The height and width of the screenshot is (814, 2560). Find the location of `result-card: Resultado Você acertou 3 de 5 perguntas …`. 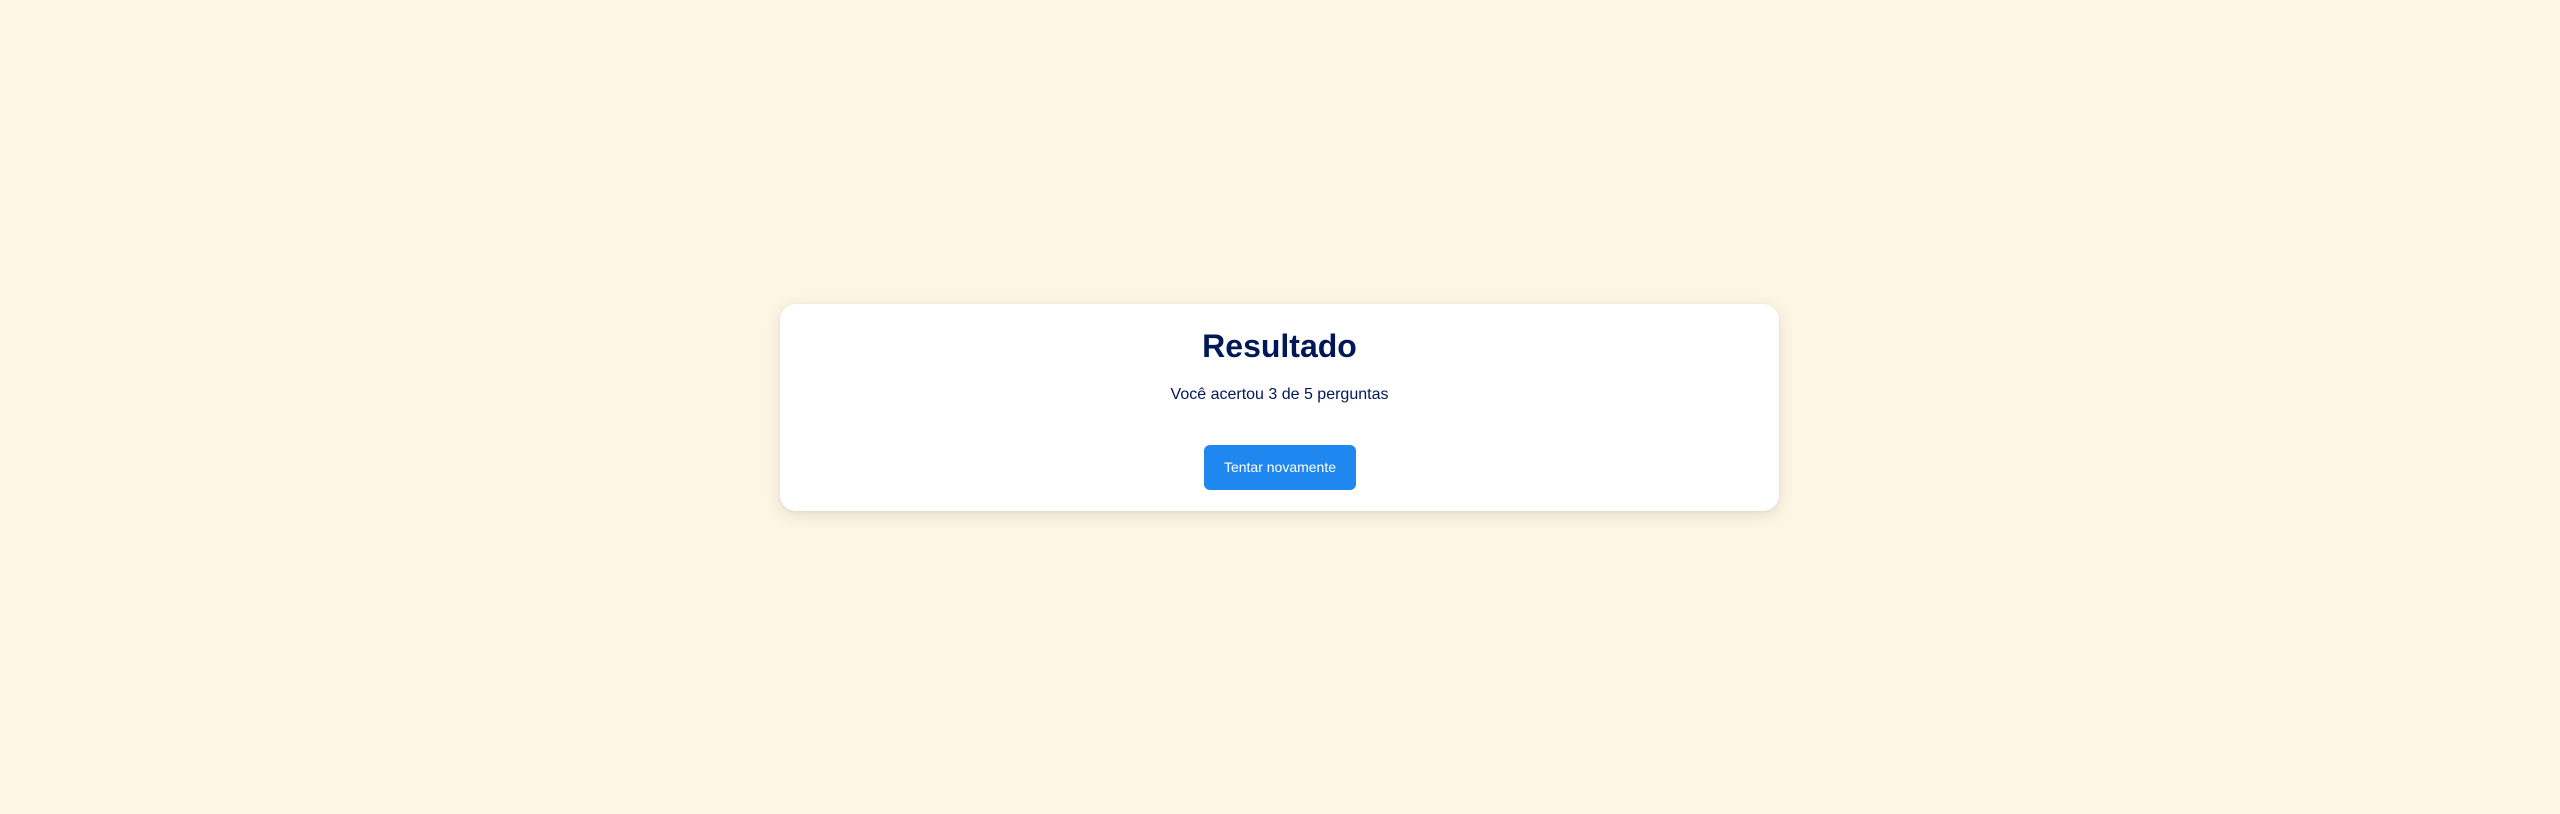

result-card: Resultado Você acertou 3 de 5 perguntas … is located at coordinates (1279, 407).